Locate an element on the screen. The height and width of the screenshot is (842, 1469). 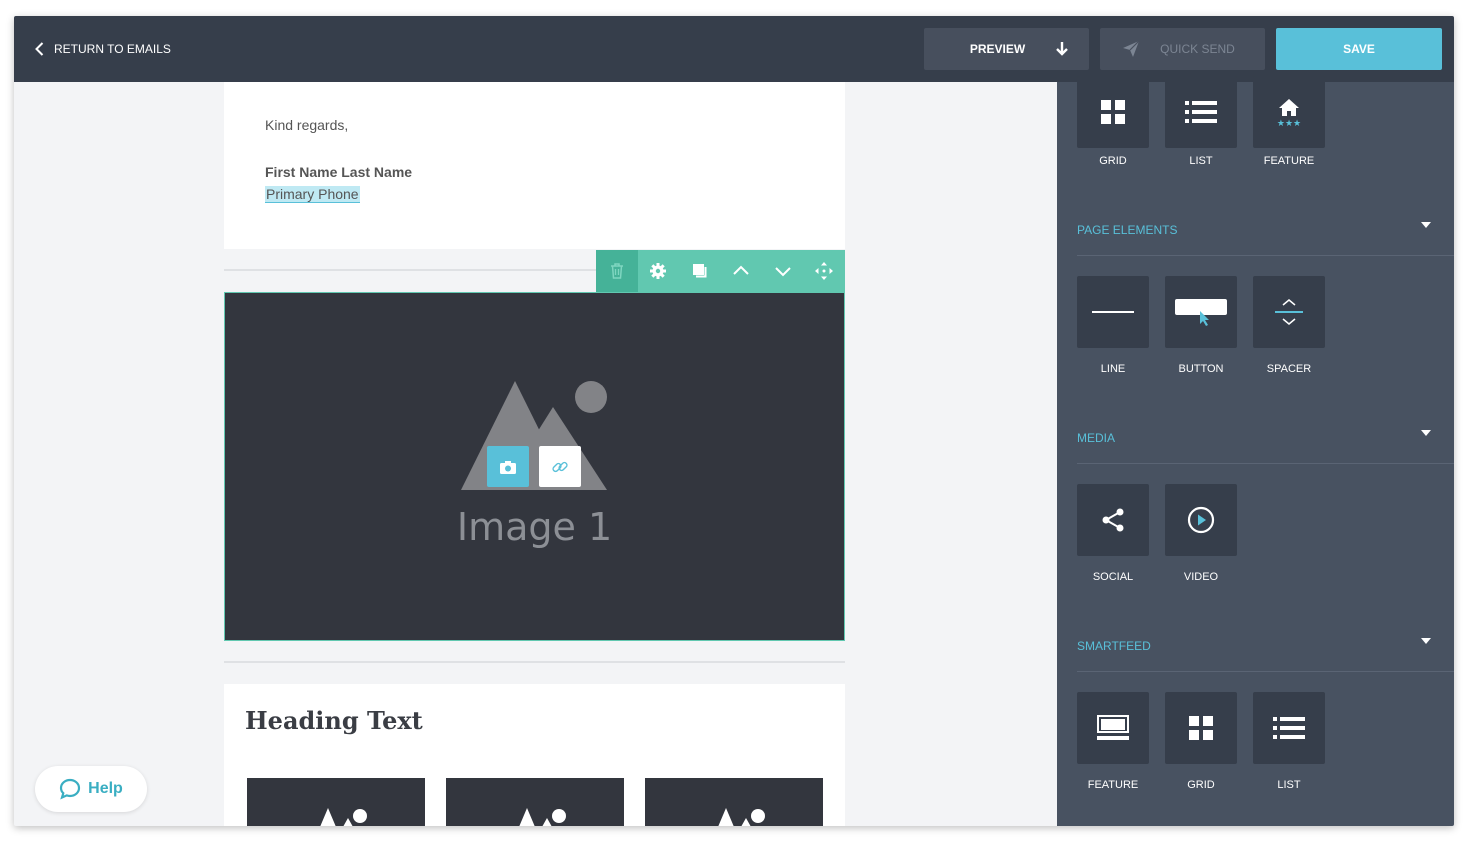
smartfeed-feature-tile is located at coordinates (1113, 728).